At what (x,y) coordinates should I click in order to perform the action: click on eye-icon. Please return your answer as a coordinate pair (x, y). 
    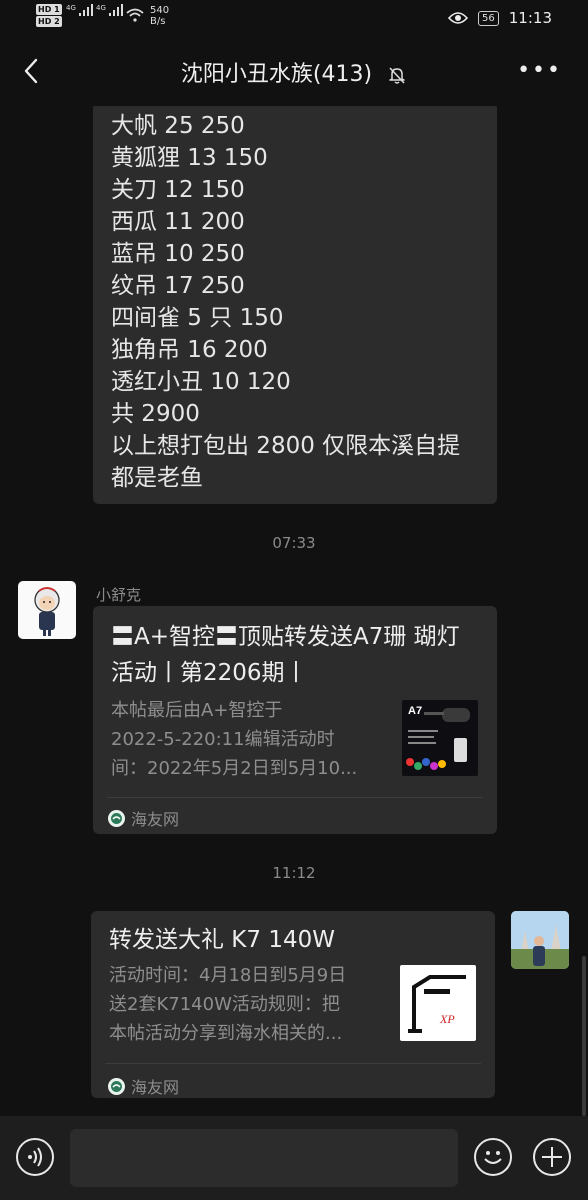
    Looking at the image, I should click on (458, 18).